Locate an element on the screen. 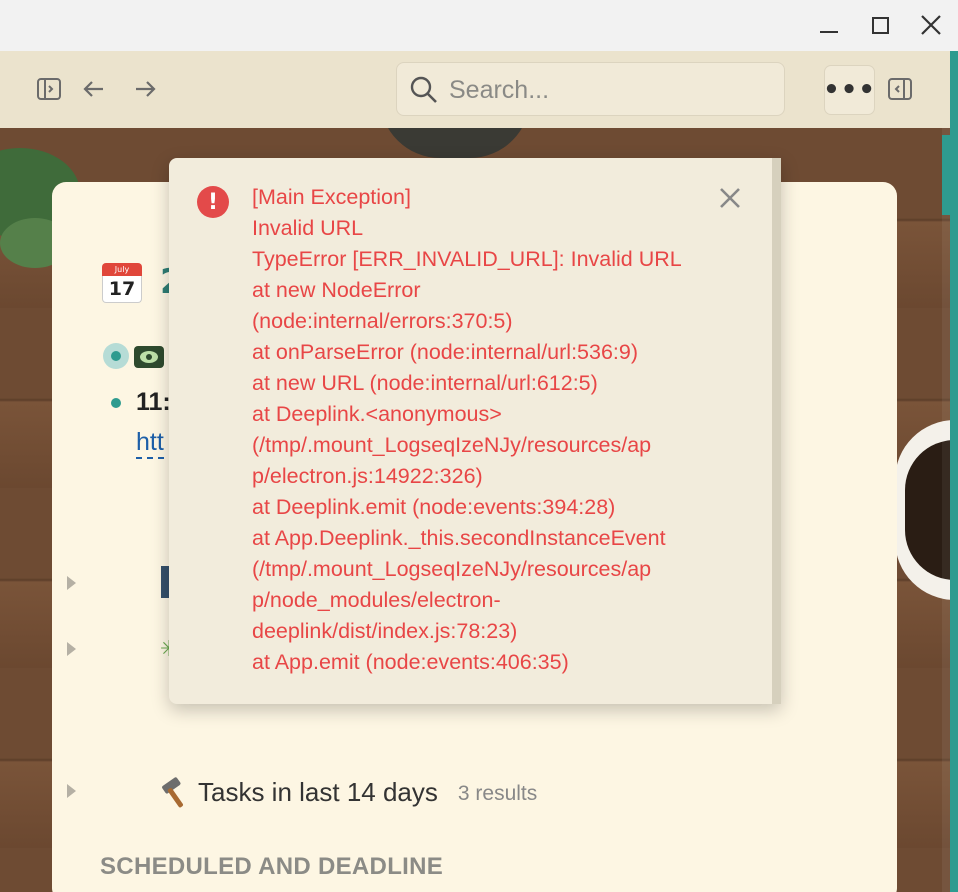  toggle-left-sidebar-button is located at coordinates (49, 89).